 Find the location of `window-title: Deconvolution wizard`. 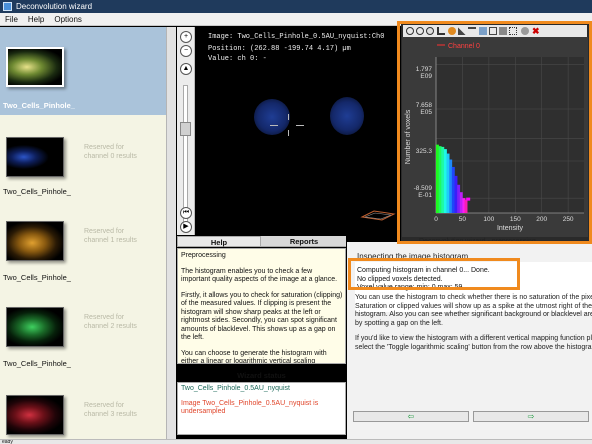

window-title: Deconvolution wizard is located at coordinates (54, 6).